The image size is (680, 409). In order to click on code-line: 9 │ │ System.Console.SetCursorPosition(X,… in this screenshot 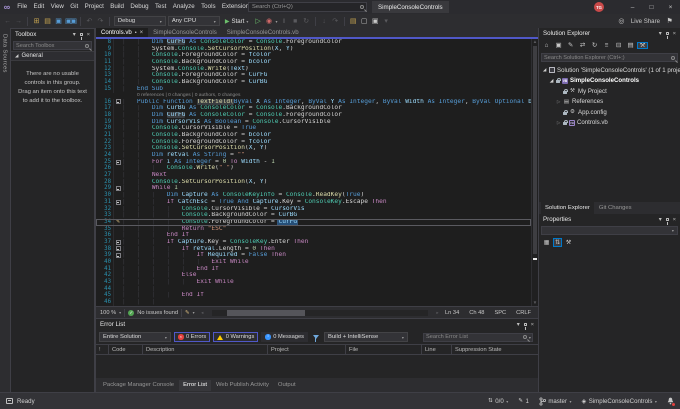, I will do `click(313, 49)`.